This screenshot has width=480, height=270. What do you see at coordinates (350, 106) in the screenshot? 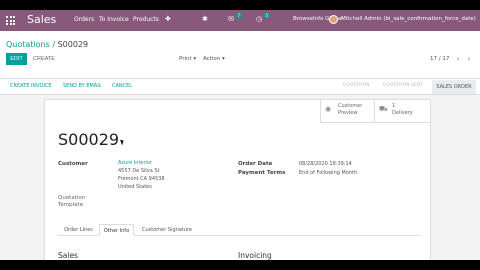
I see `customer-preview-label: Customer` at bounding box center [350, 106].